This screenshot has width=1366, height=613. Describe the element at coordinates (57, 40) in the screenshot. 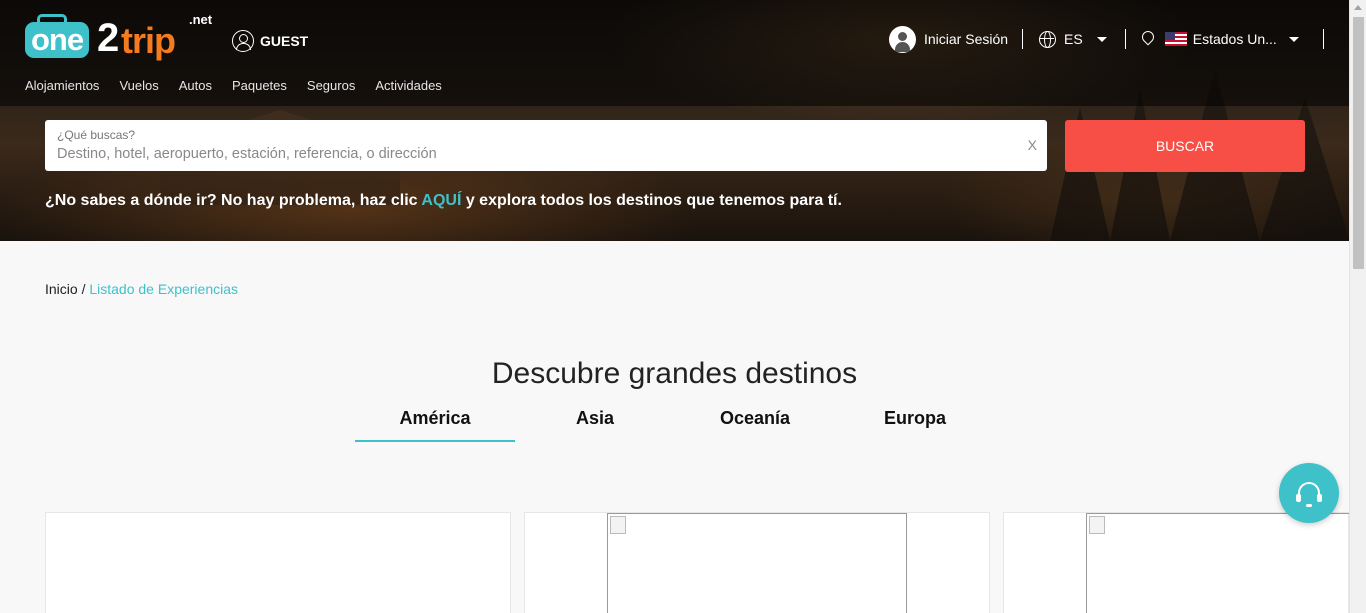

I see `logo-one: one` at that location.